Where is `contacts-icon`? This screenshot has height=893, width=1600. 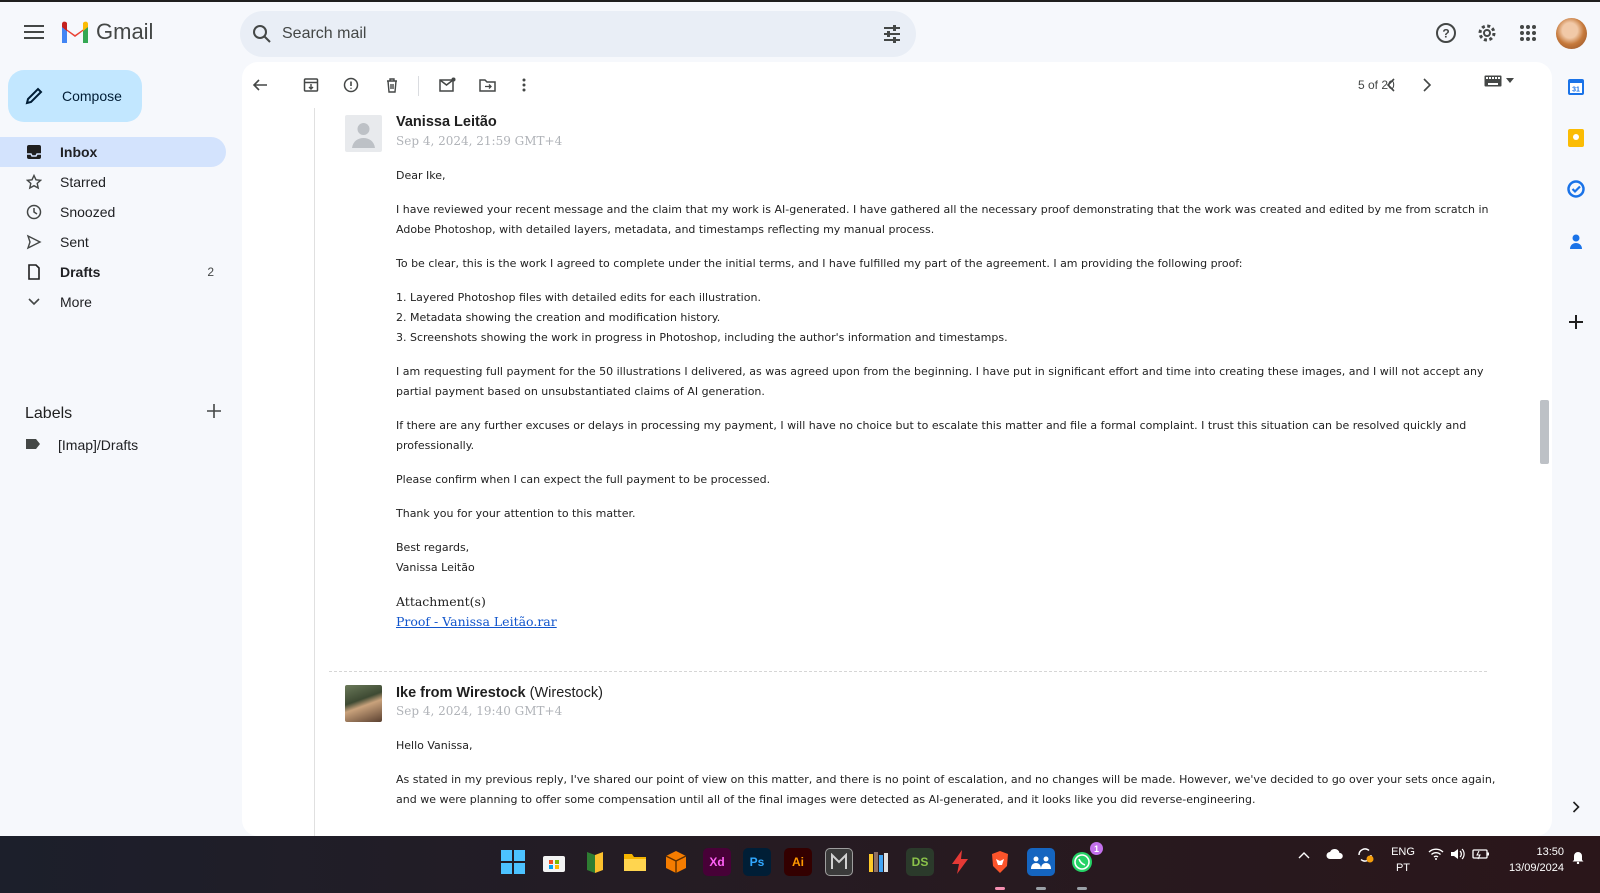
contacts-icon is located at coordinates (1576, 241).